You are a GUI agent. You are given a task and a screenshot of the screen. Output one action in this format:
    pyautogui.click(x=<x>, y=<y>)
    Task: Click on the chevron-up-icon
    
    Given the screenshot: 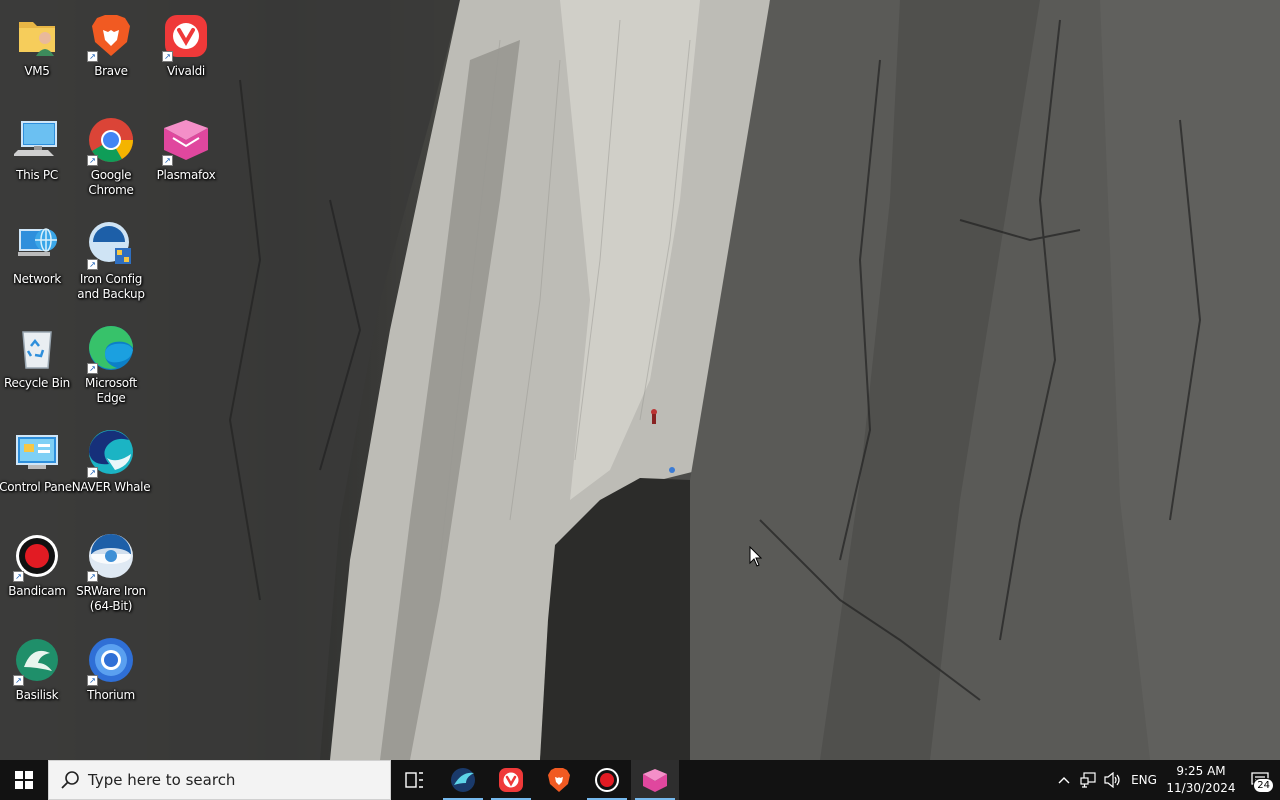 What is the action you would take?
    pyautogui.click(x=1064, y=780)
    